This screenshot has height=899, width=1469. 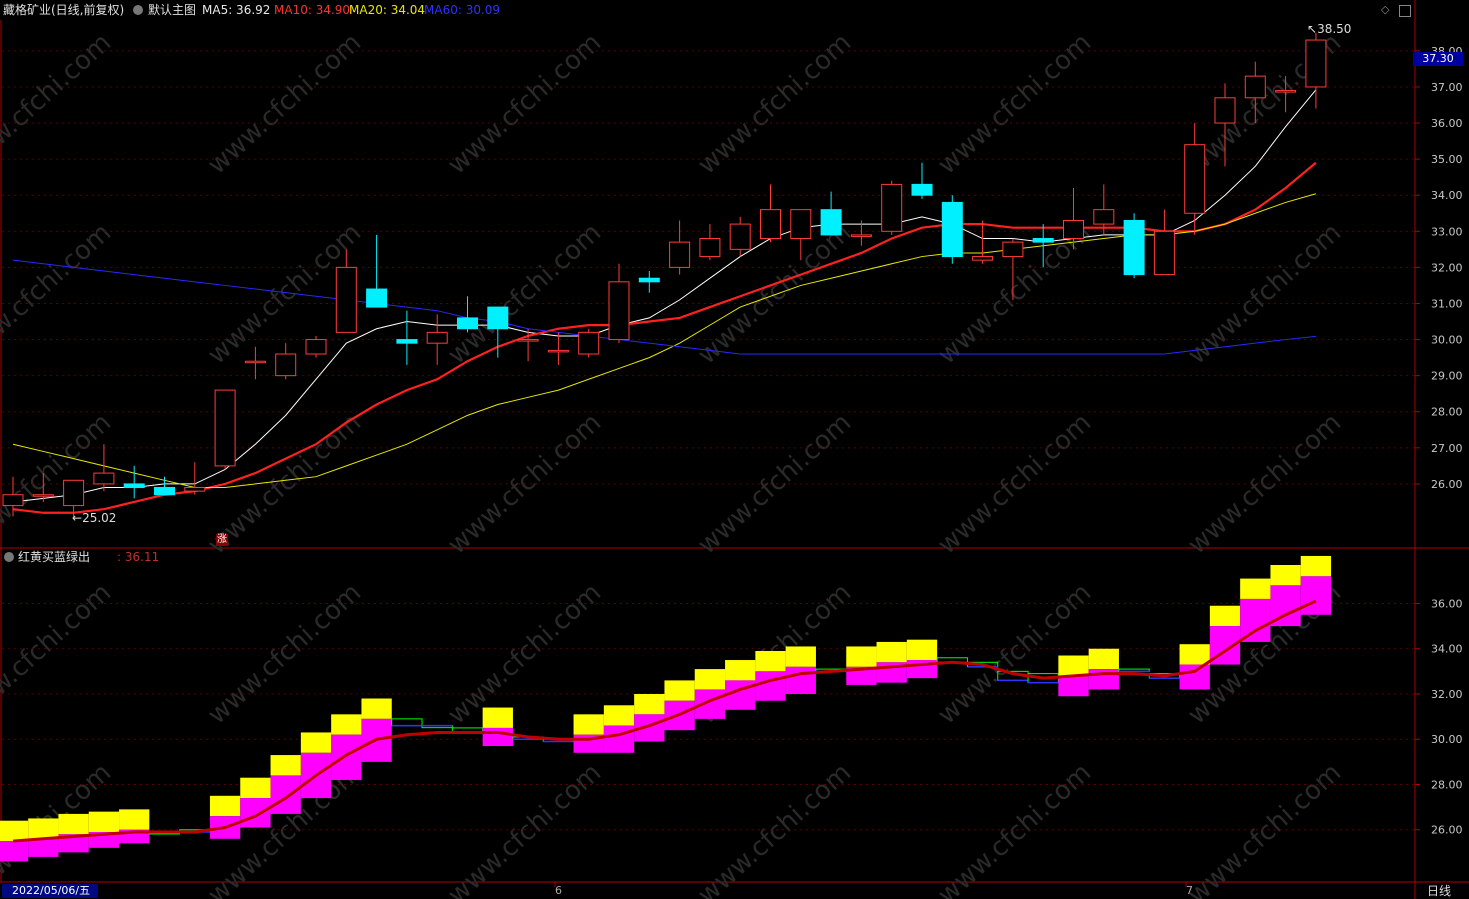 I want to click on sub-tick-label: 34.00, so click(x=1447, y=649).